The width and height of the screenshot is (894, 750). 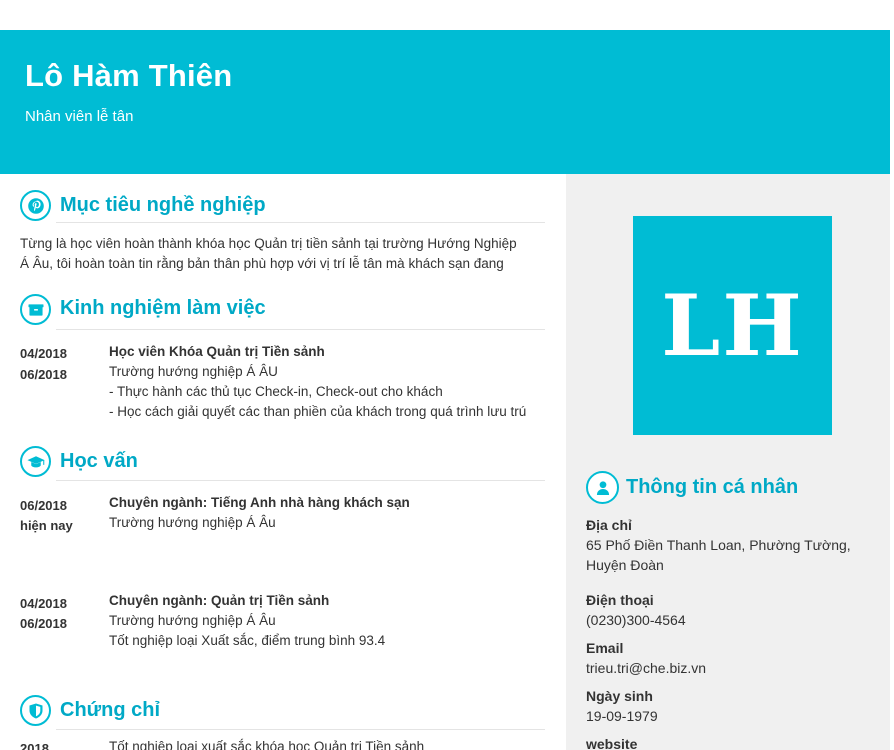 What do you see at coordinates (712, 487) in the screenshot?
I see `personal-info-title: Thông tin cá nhân` at bounding box center [712, 487].